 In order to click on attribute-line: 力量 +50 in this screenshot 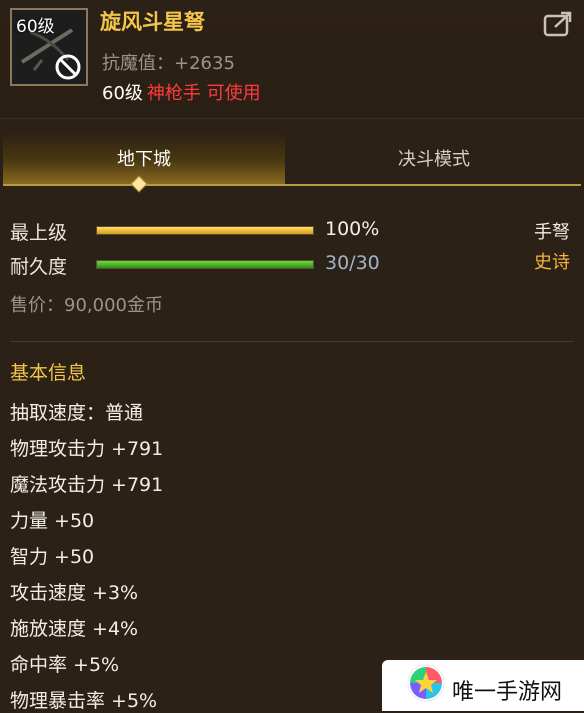, I will do `click(52, 521)`.